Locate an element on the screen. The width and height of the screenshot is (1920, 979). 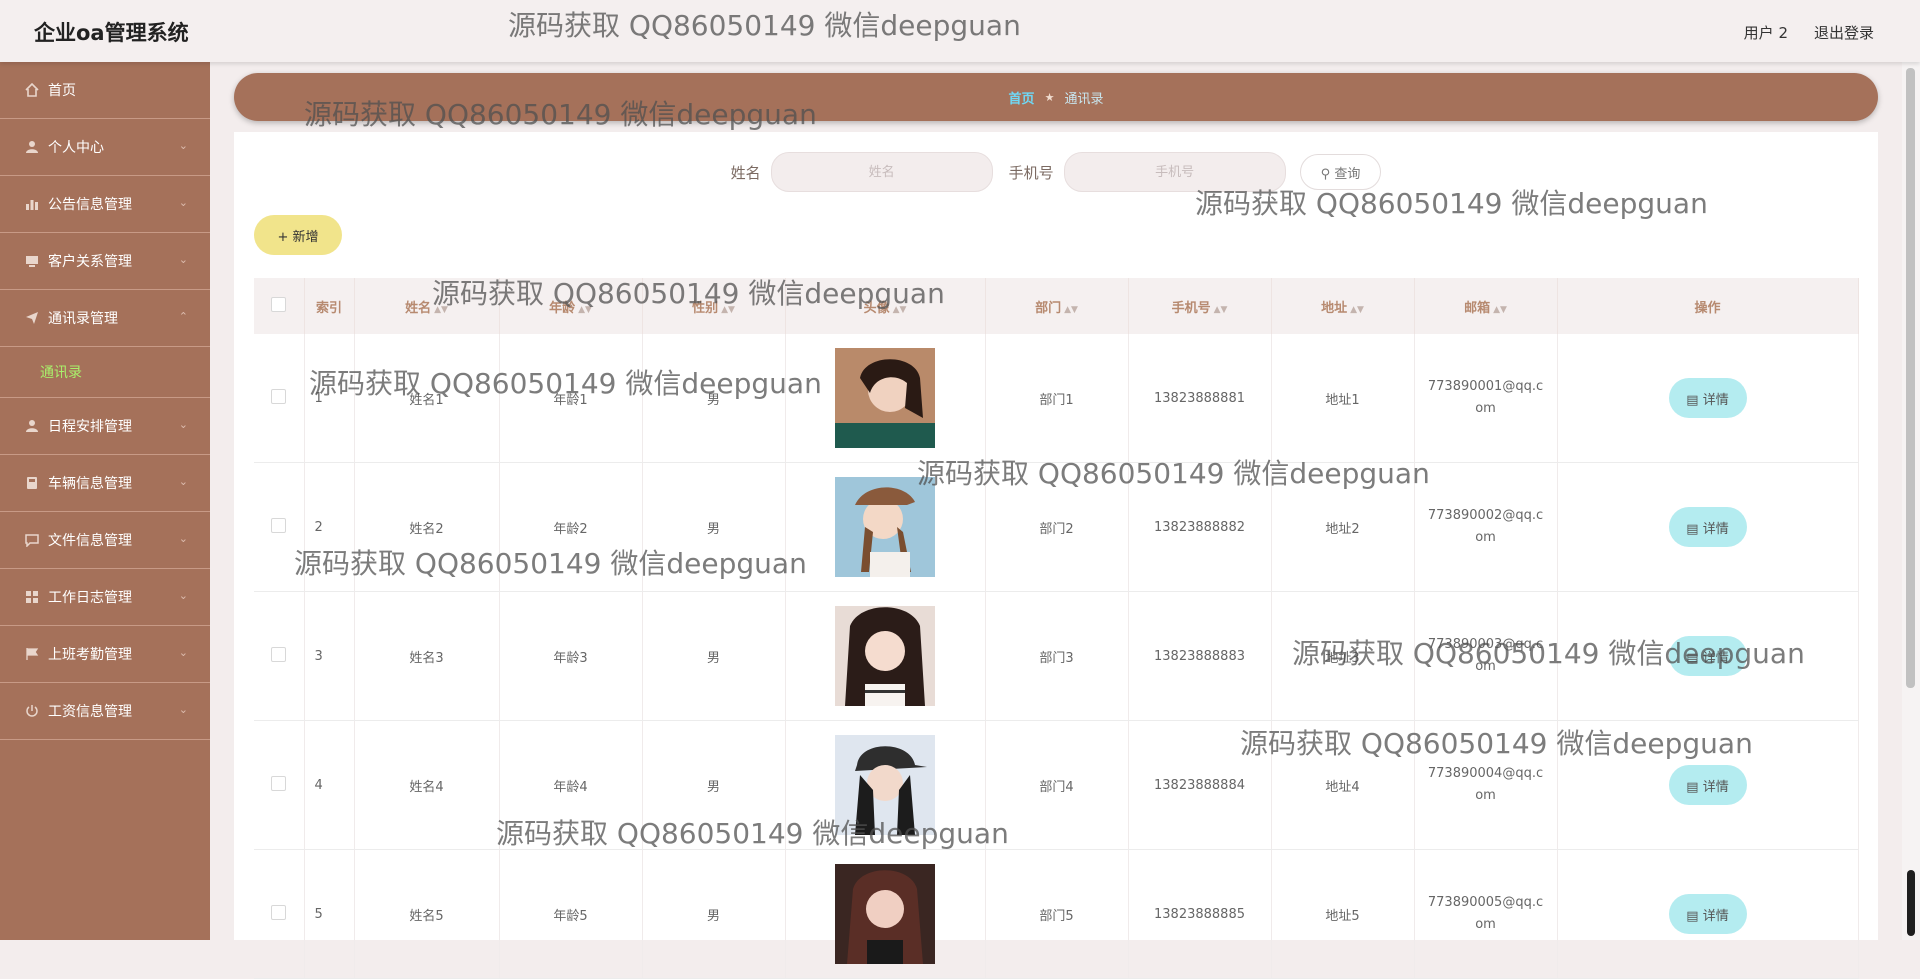
select-all-checkbox is located at coordinates (279, 304).